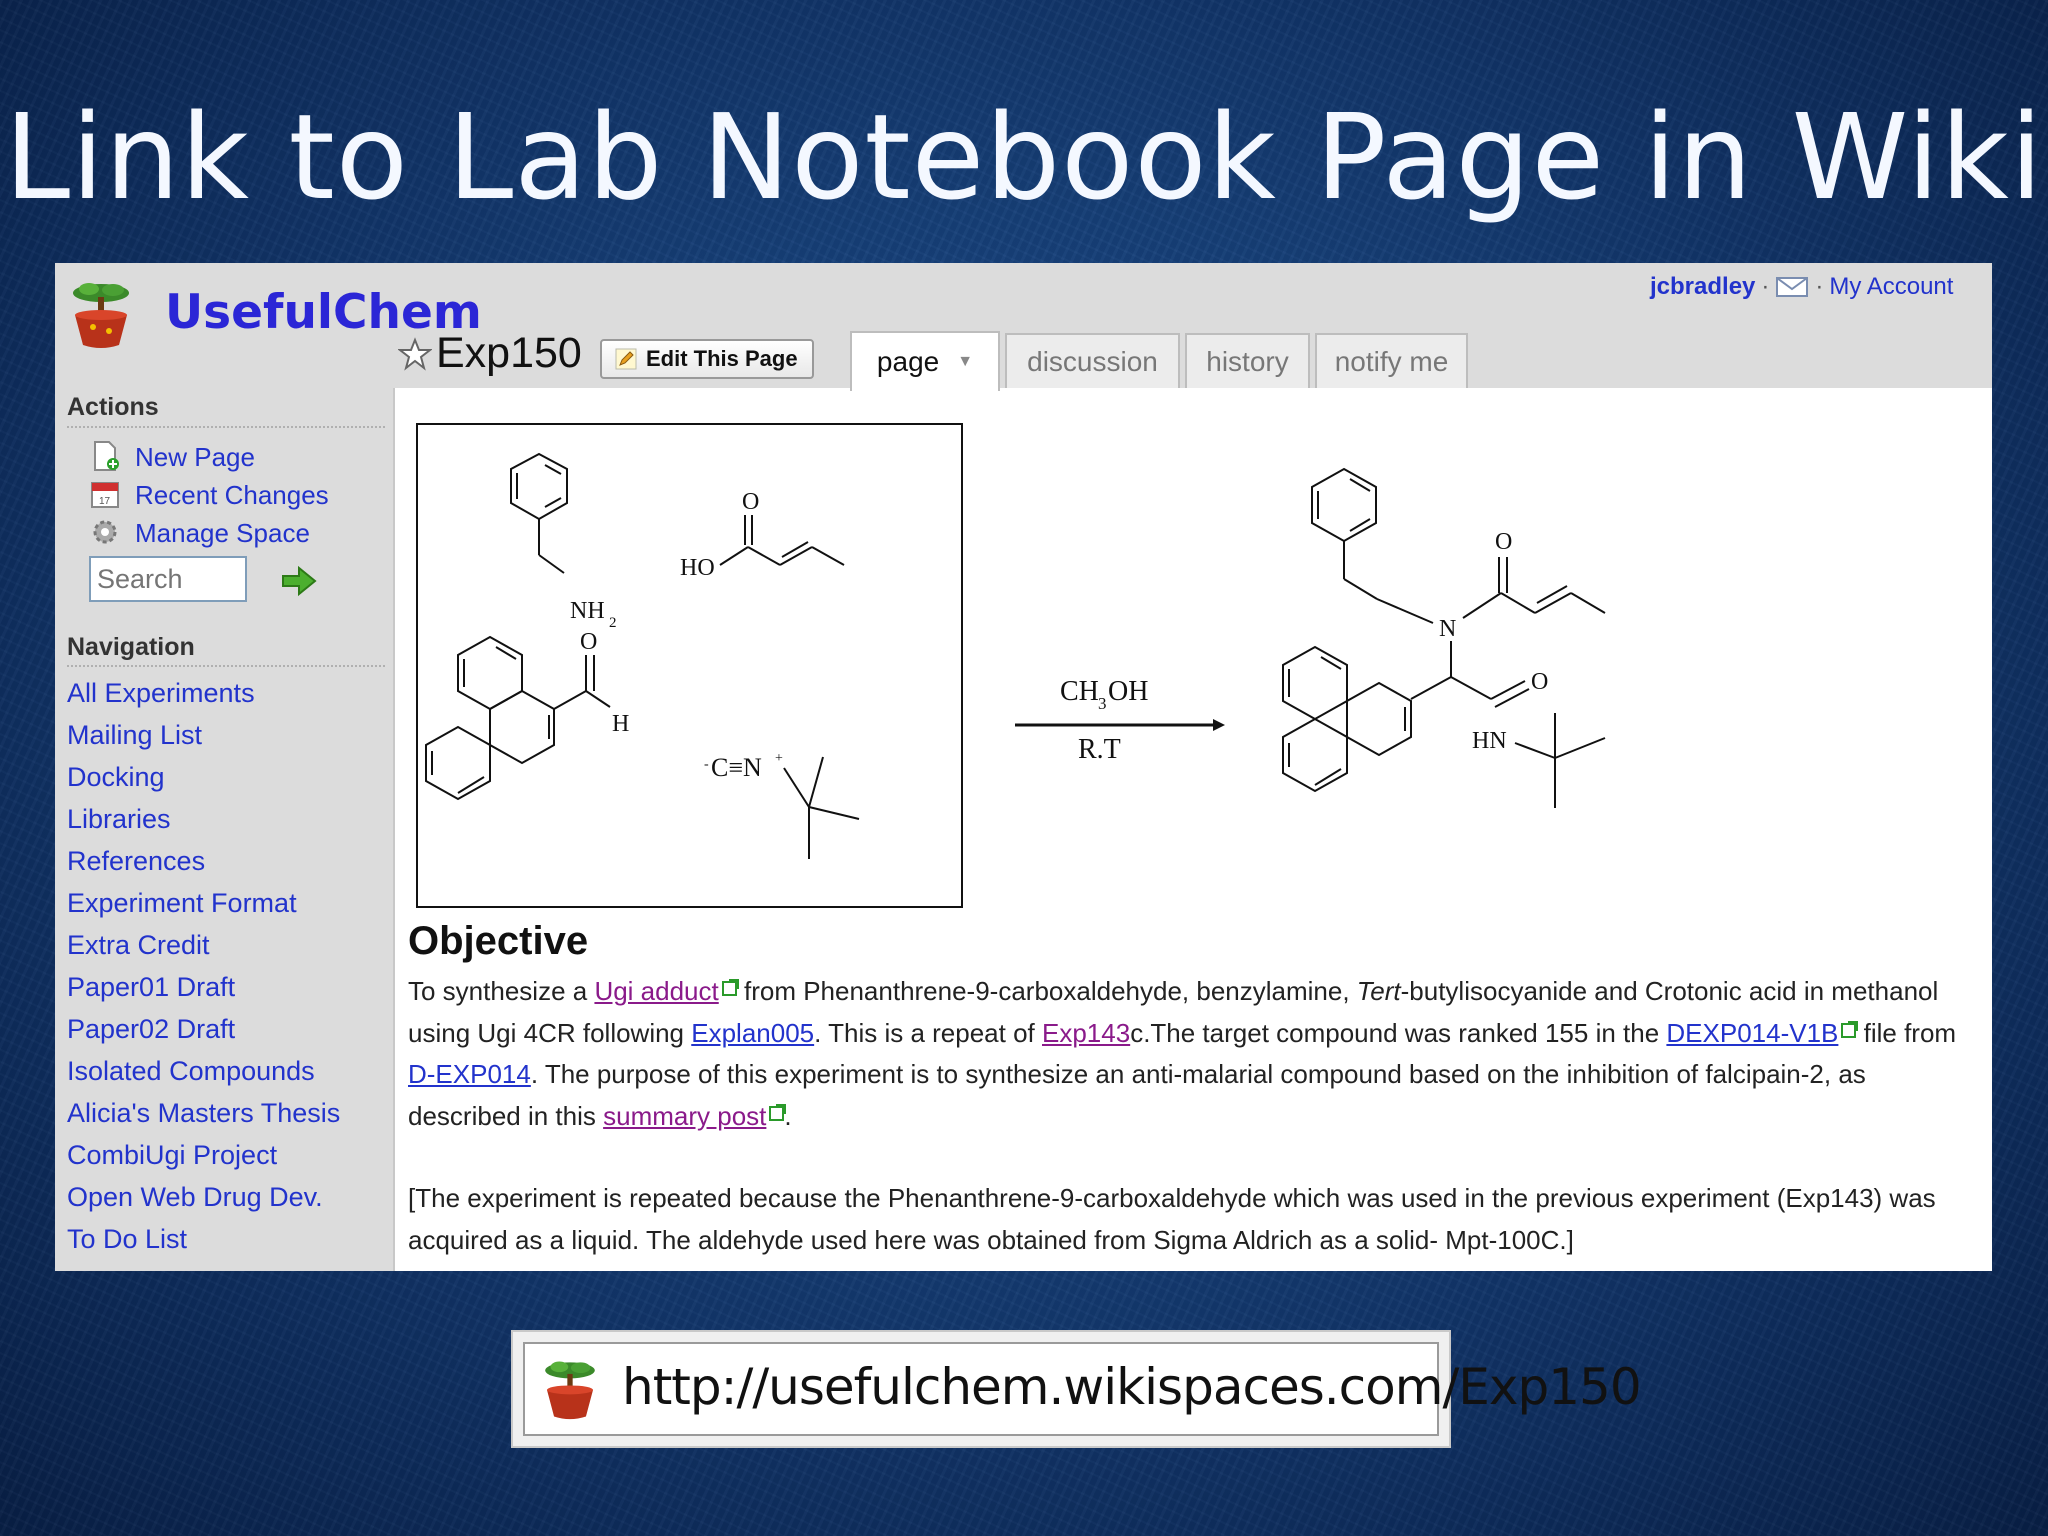 The height and width of the screenshot is (1536, 2048). I want to click on isocyanide-plus: +, so click(779, 758).